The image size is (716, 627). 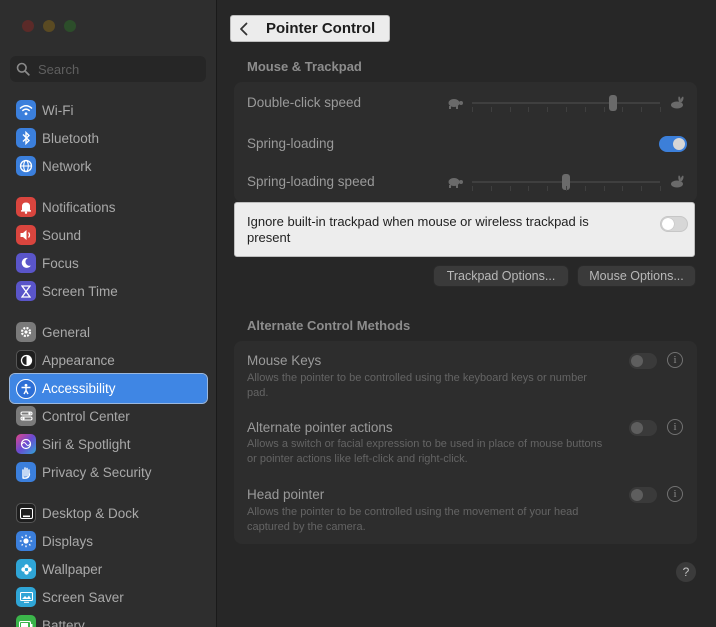 I want to click on back-button, so click(x=244, y=28).